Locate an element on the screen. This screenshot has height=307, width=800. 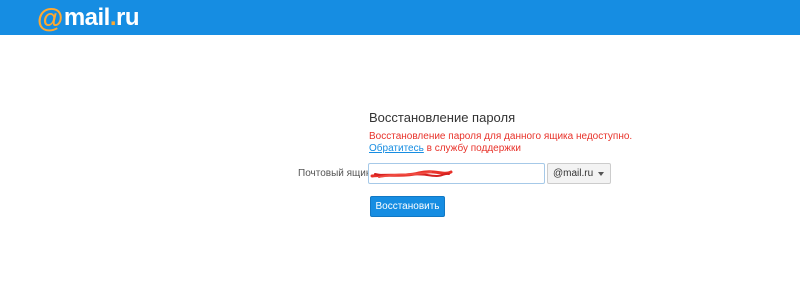
mailru-logo: @ mail. ru is located at coordinates (88, 17).